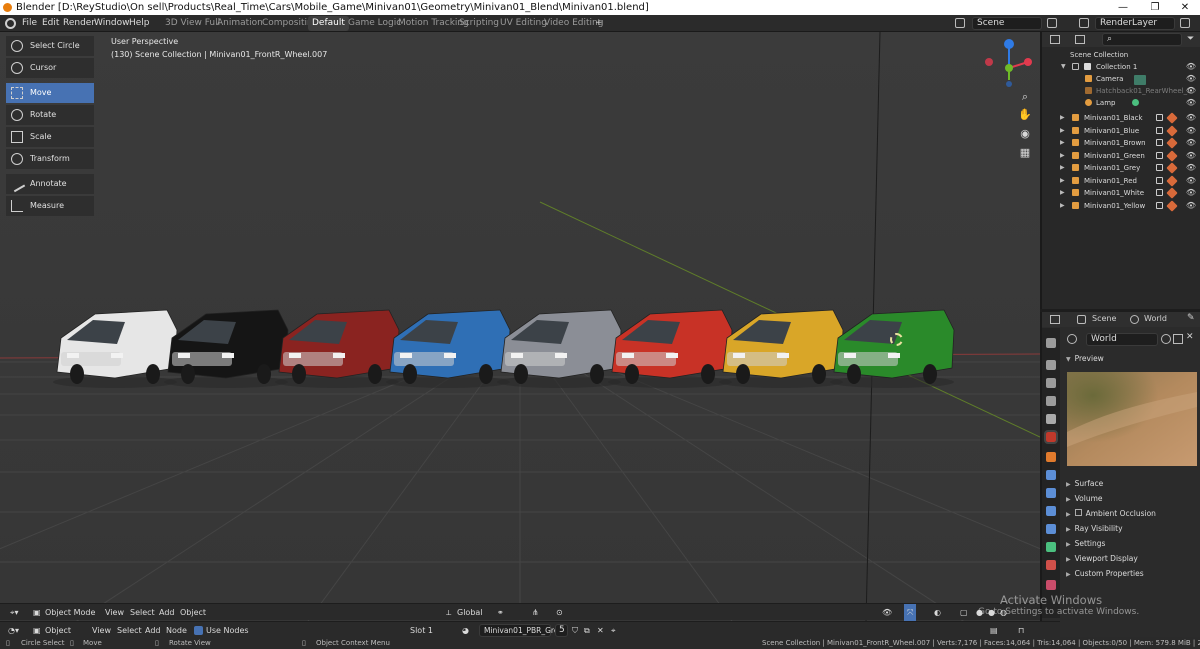 This screenshot has width=1200, height=649. I want to click on properties-section: ▶ Settings, so click(1085, 543).